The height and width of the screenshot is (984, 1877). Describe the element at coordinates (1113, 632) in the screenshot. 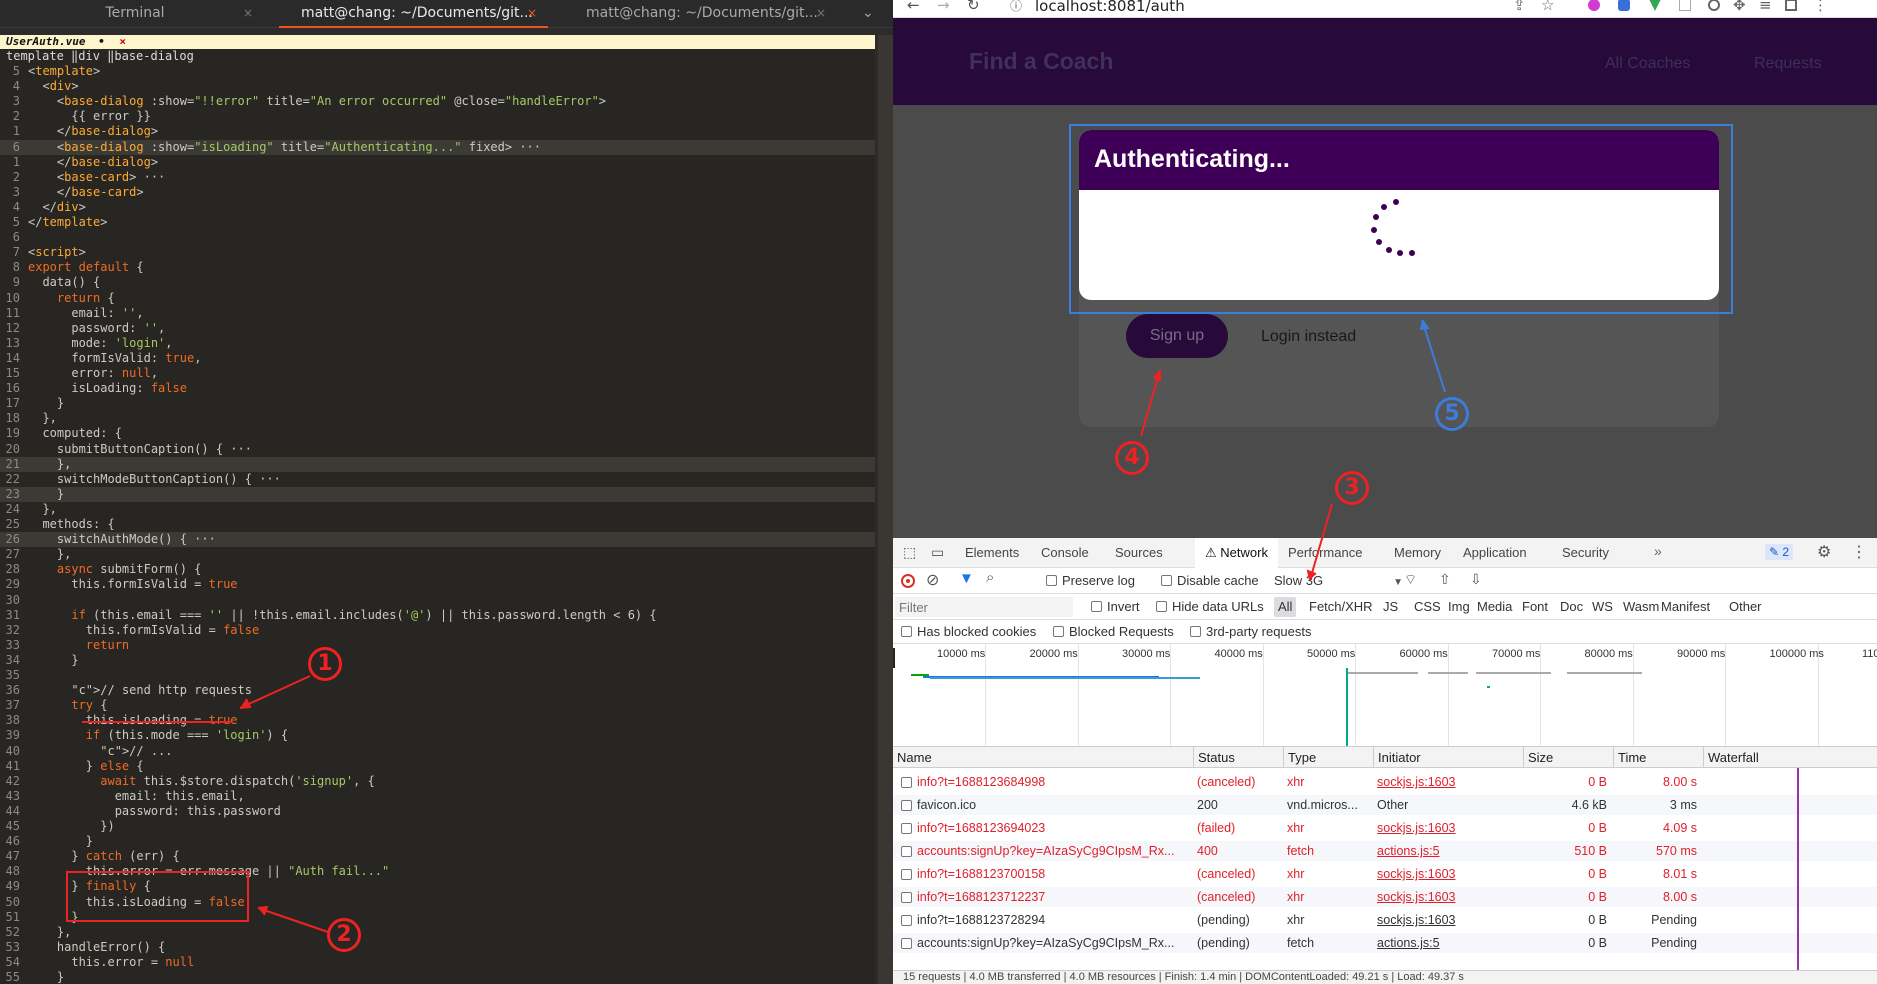

I see `blocked-requests-checkbox: Blocked Requests` at that location.